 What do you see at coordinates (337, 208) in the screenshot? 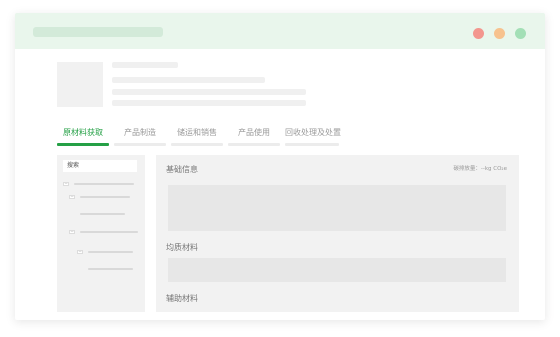
I see `basic-info-panel` at bounding box center [337, 208].